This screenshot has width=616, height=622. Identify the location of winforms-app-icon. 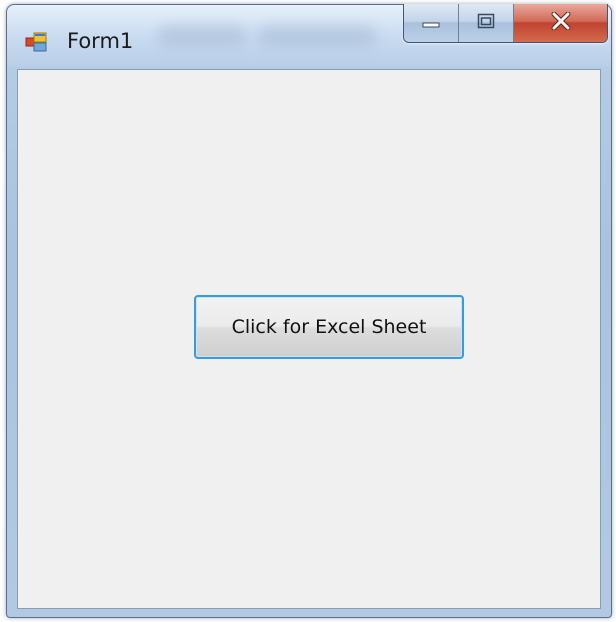
(36, 42).